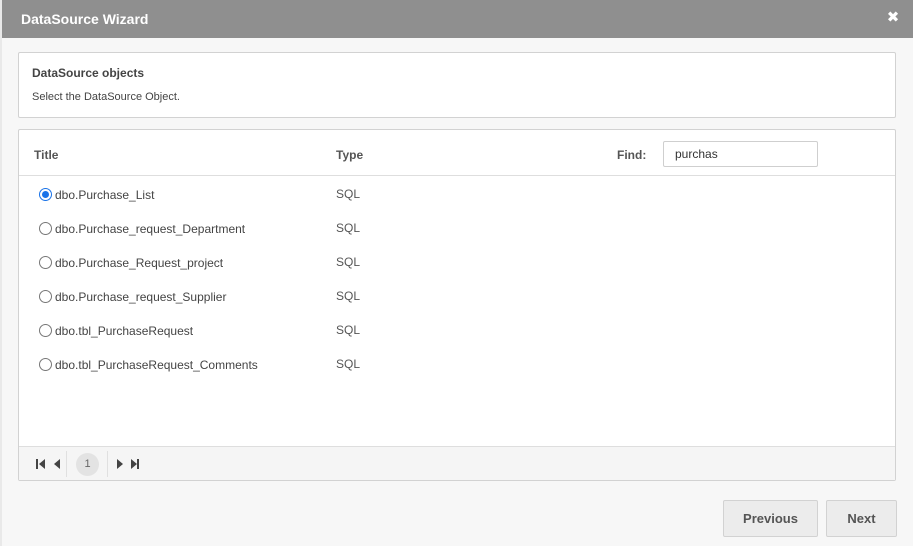 The image size is (913, 546). I want to click on row-name: dbo.Purchase_request_Department, so click(150, 229).